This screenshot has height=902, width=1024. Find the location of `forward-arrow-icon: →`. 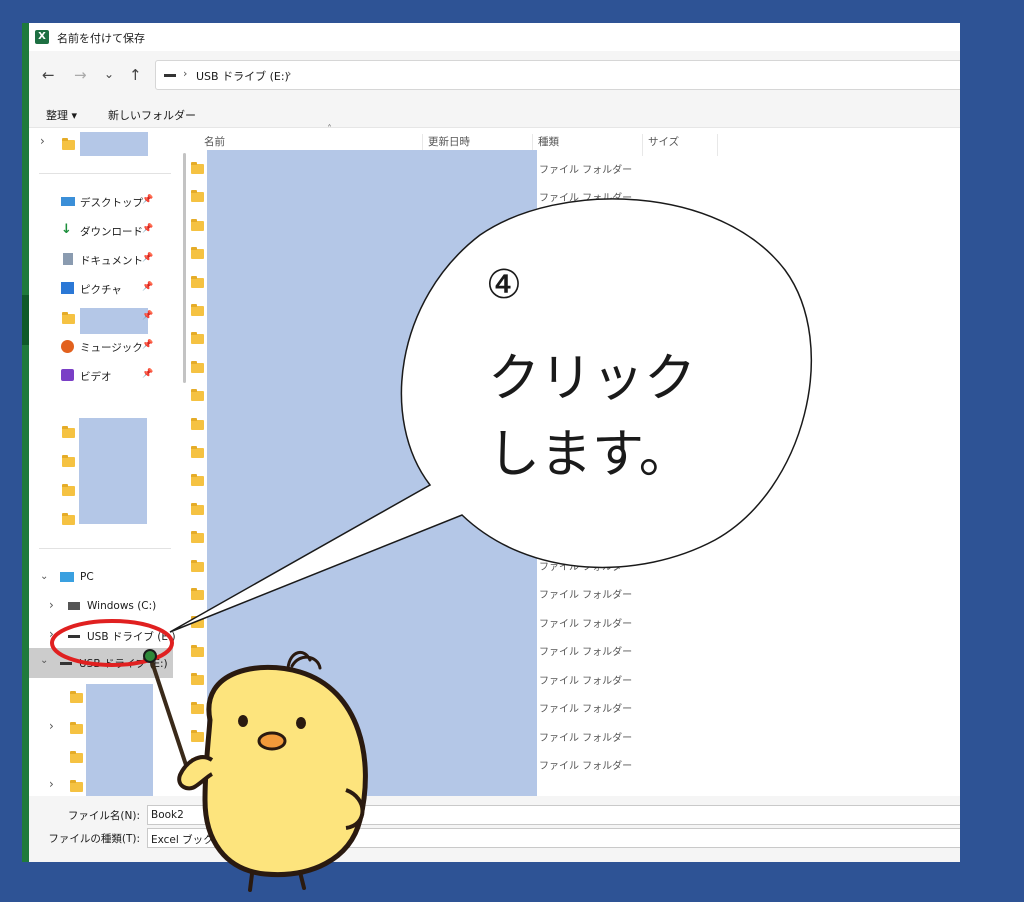

forward-arrow-icon: → is located at coordinates (80, 75).